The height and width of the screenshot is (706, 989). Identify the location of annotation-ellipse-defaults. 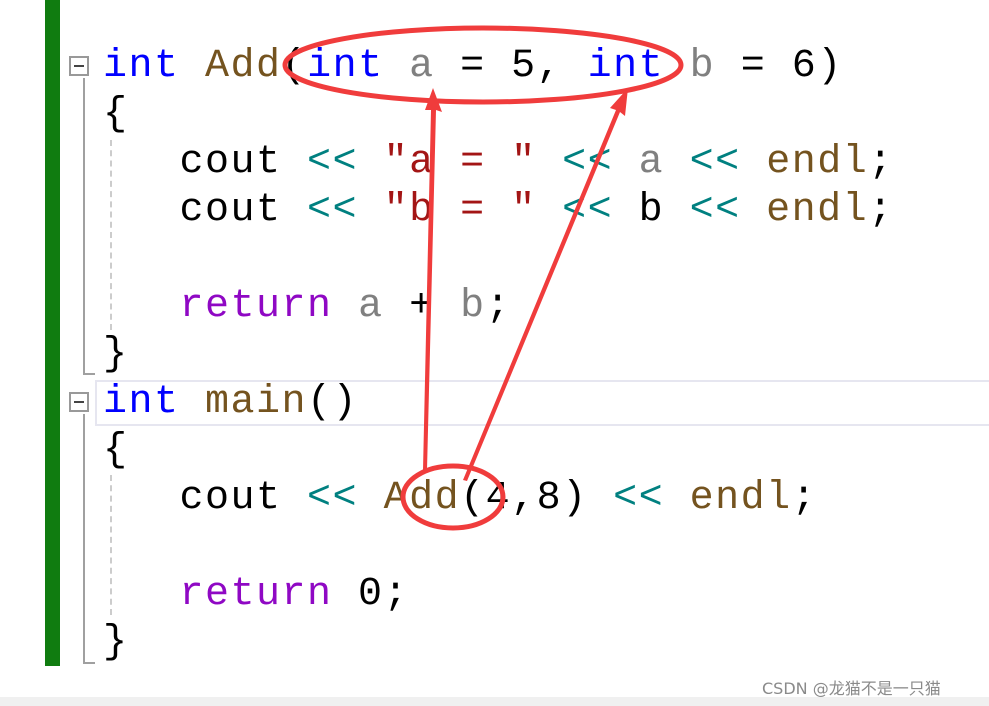
(483, 65).